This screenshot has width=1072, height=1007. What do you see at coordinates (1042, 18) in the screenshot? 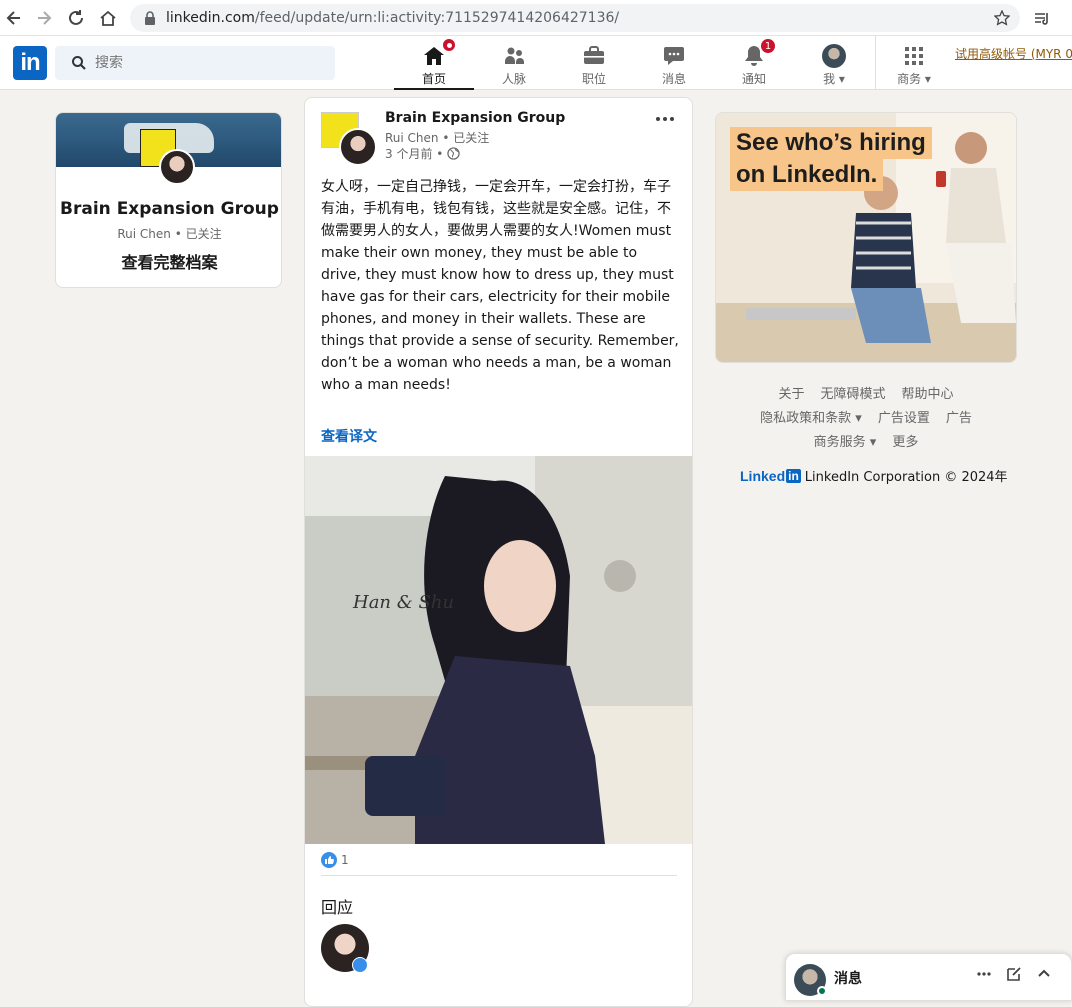
I see `reading-list-icon` at bounding box center [1042, 18].